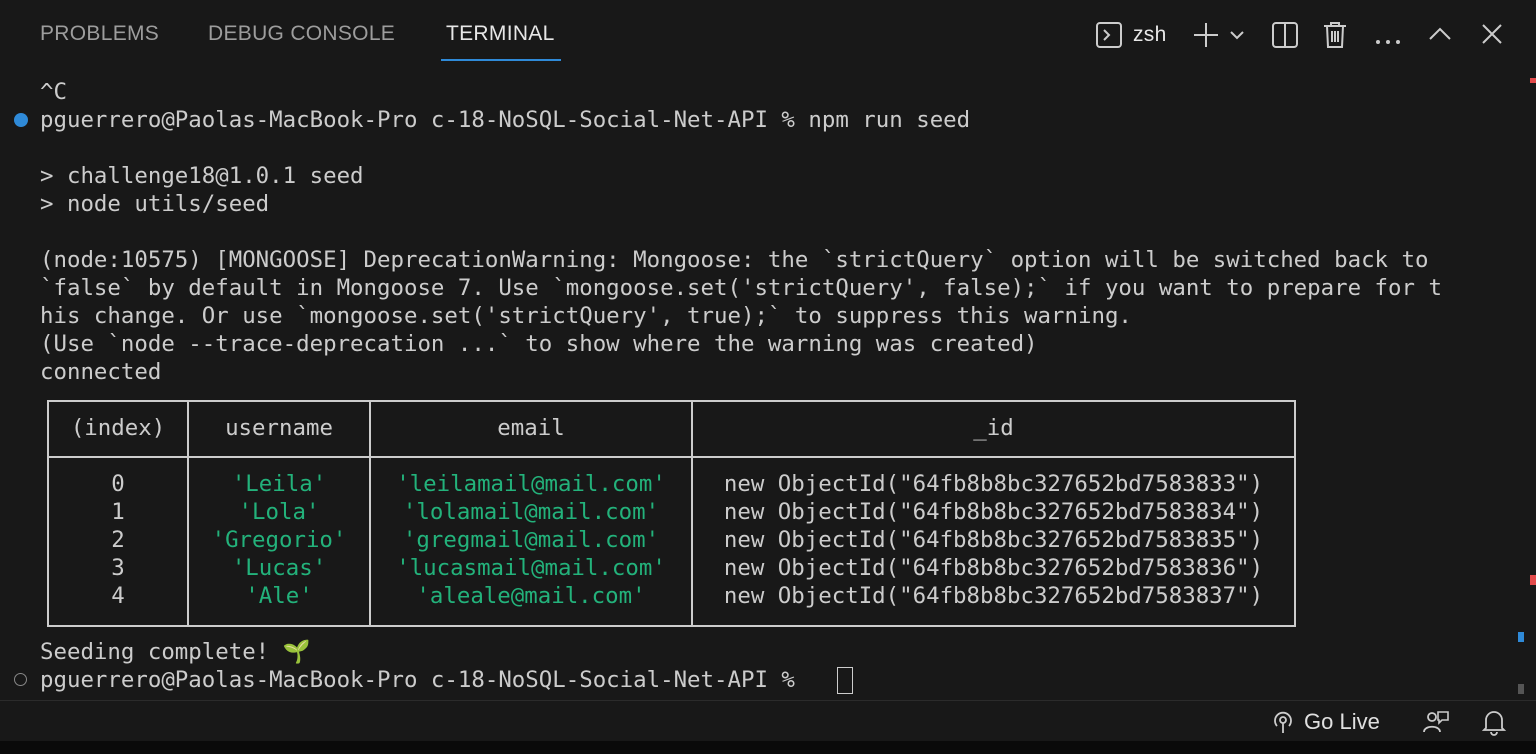 The image size is (1536, 754). I want to click on panel-header: PROBLEMS DEBUG CONSOLE TERMINAL zsh, so click(768, 35).